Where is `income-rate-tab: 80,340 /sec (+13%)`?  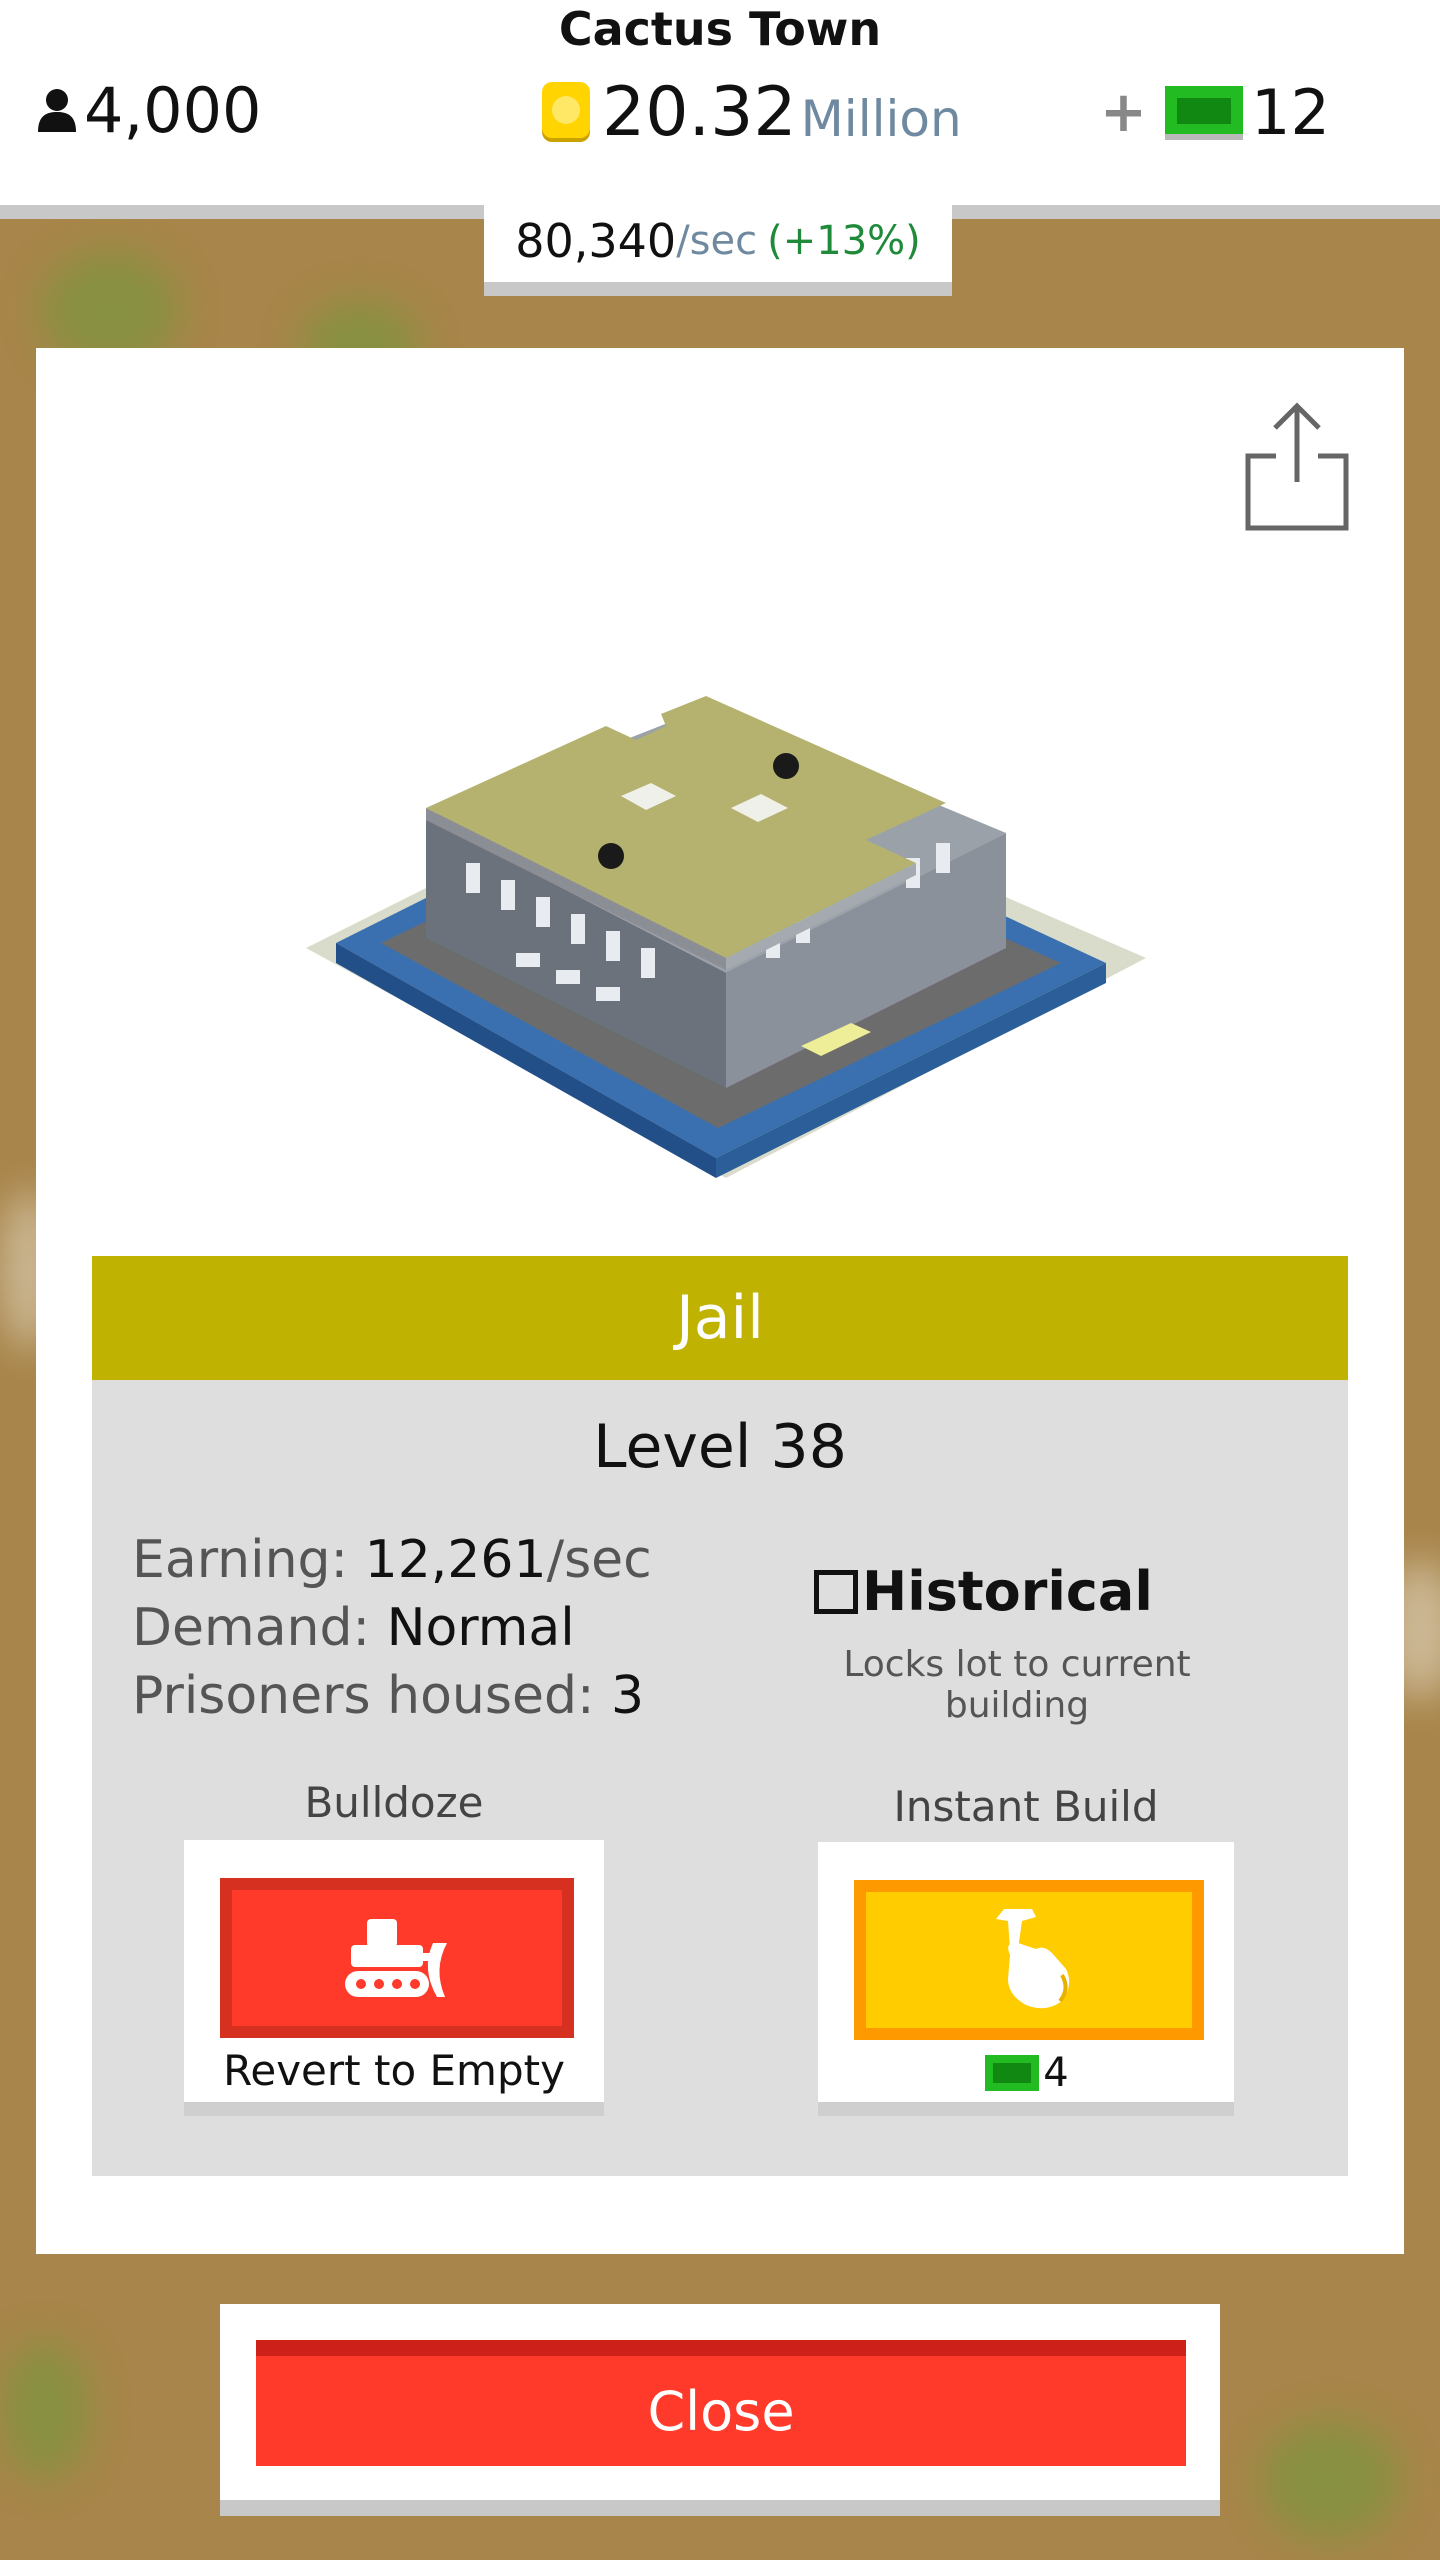
income-rate-tab: 80,340 /sec (+13%) is located at coordinates (718, 248).